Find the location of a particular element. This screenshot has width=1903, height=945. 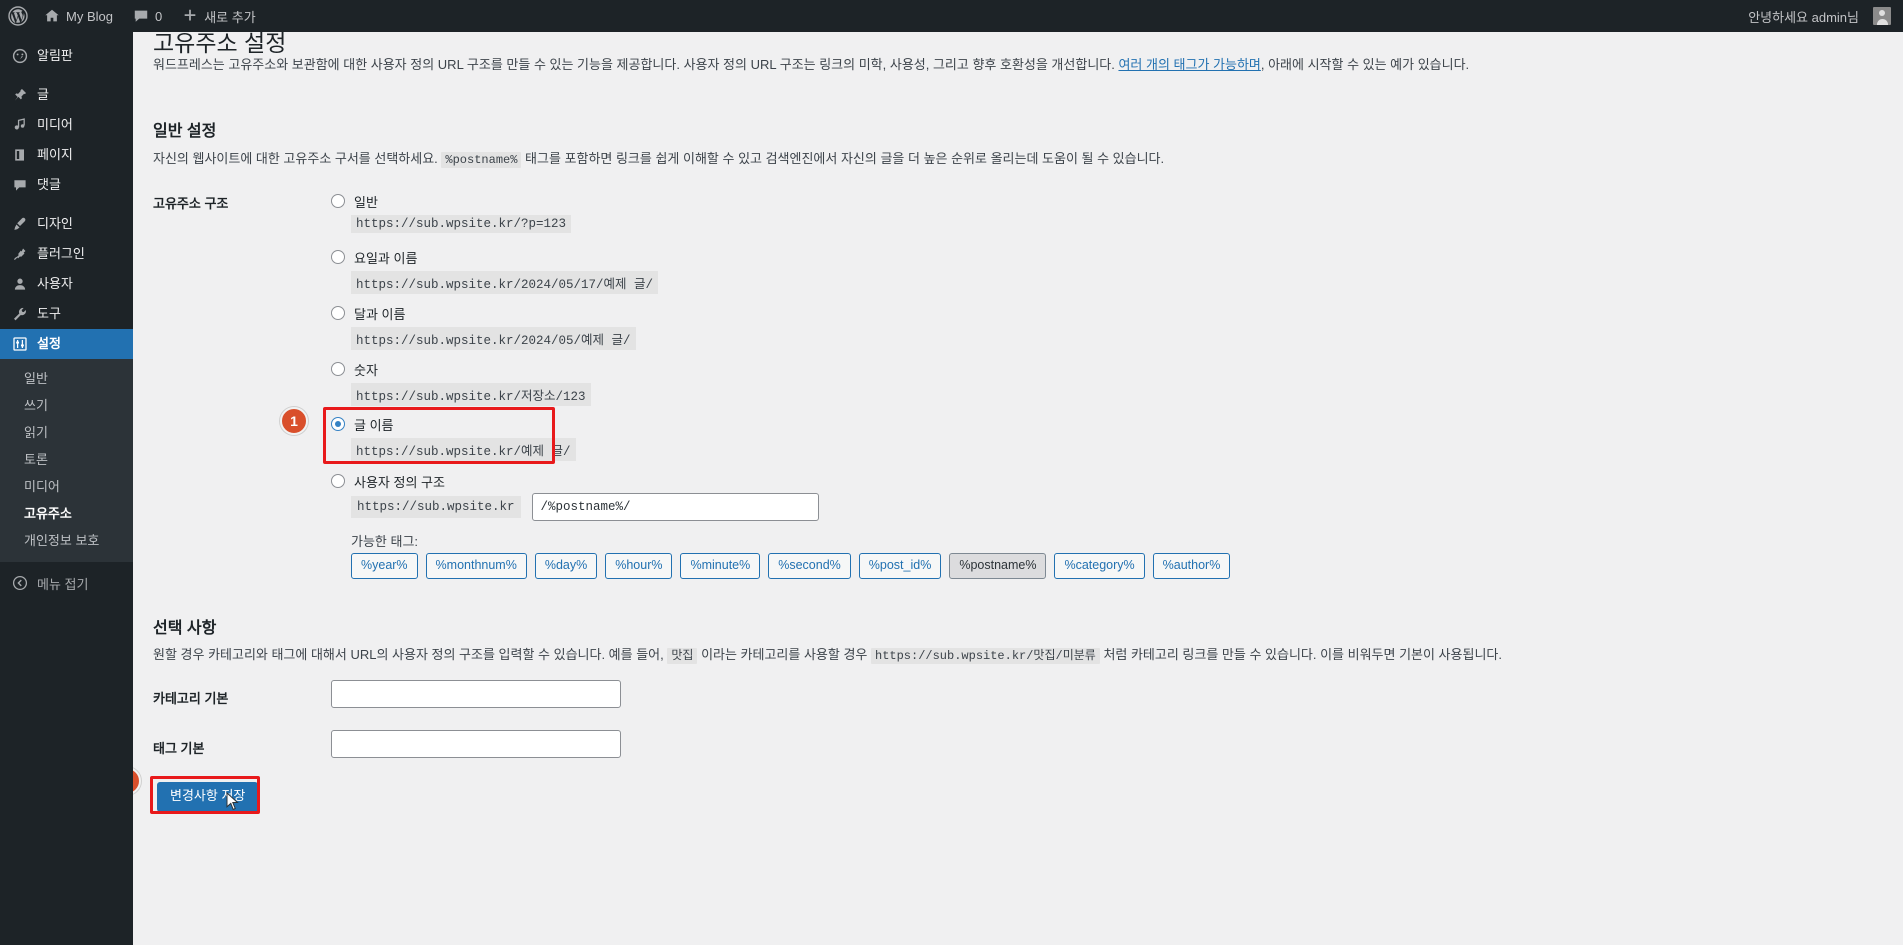

radio-month-and-name is located at coordinates (338, 313).